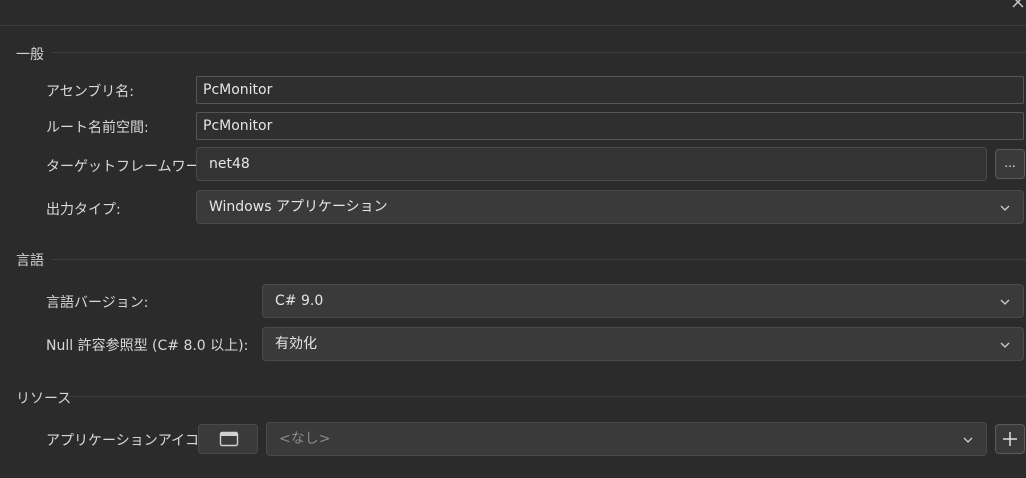  I want to click on nullable-dropdown: 有効化, so click(643, 344).